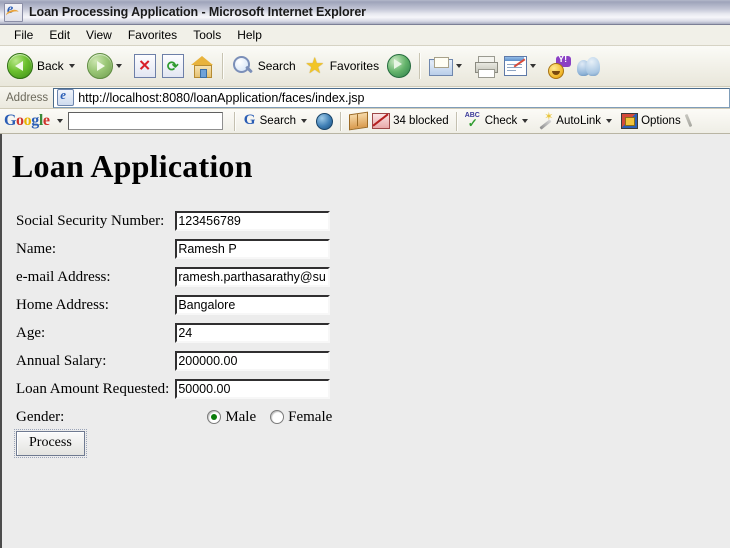  What do you see at coordinates (99, 66) in the screenshot?
I see `forward-arrow-icon` at bounding box center [99, 66].